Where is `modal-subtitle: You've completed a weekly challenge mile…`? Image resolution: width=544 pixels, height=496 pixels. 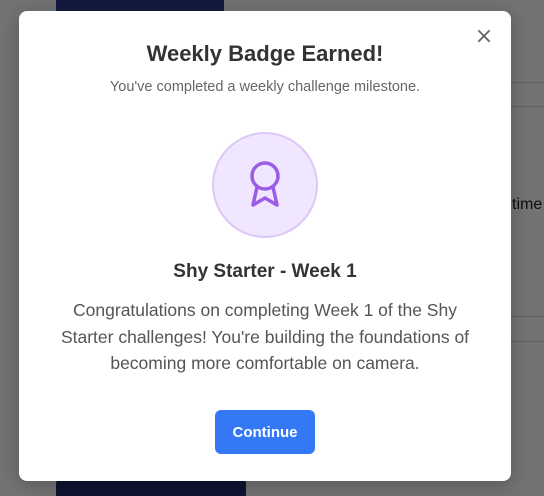
modal-subtitle: You've completed a weekly challenge mile… is located at coordinates (265, 87).